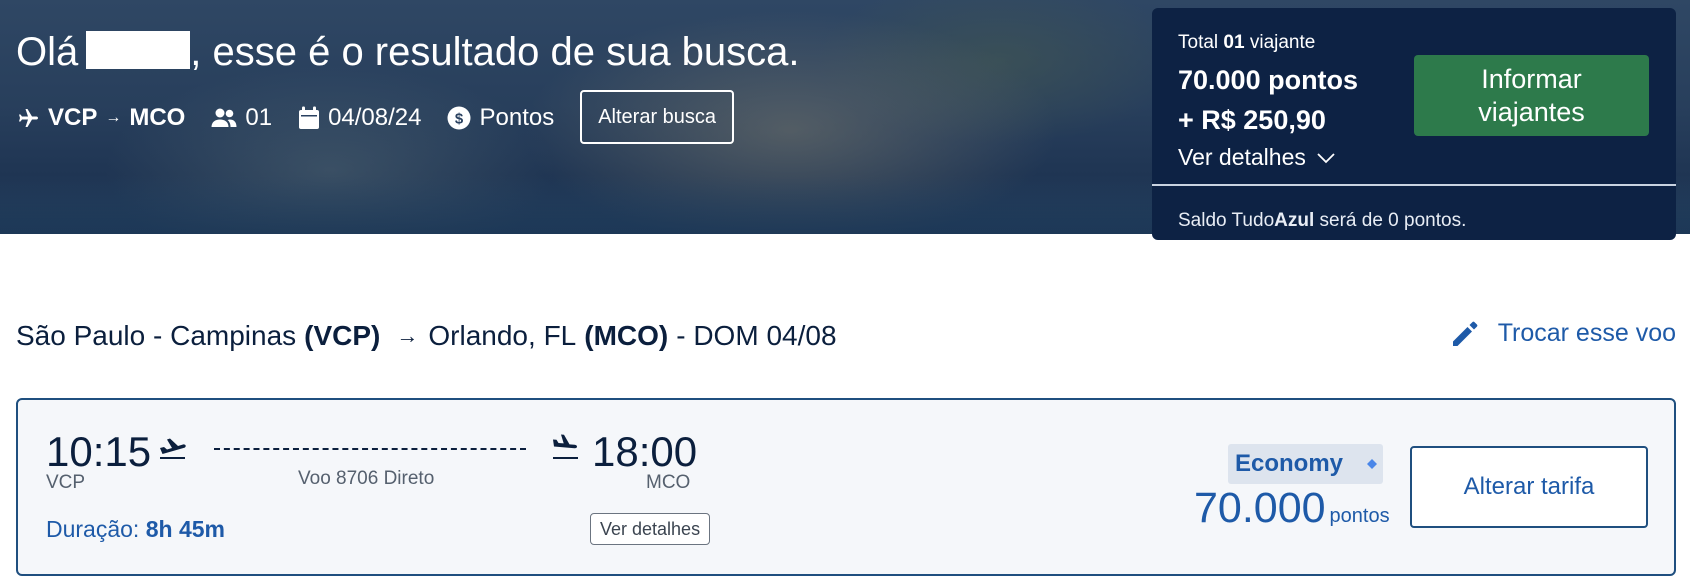 The image size is (1690, 582). What do you see at coordinates (259, 117) in the screenshot?
I see `passenger-count: 01` at bounding box center [259, 117].